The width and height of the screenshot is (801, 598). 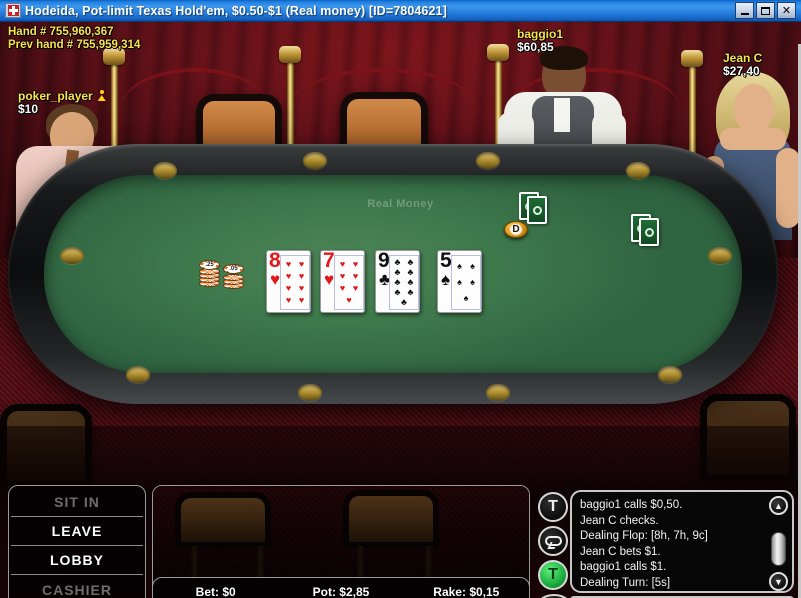 I want to click on leave-button: LEAVE, so click(x=77, y=531).